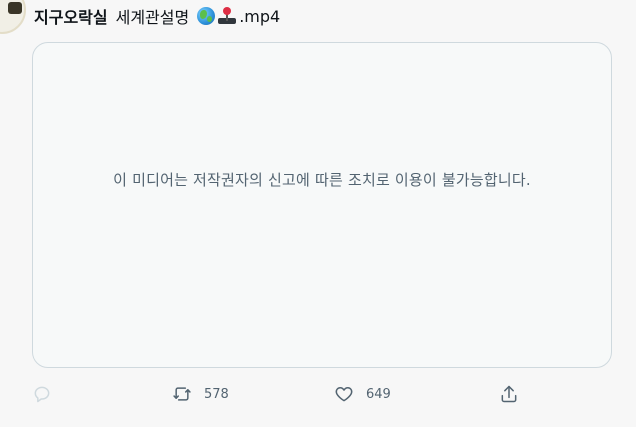 This screenshot has width=636, height=427. I want to click on avatar-graphic, so click(15, 8).